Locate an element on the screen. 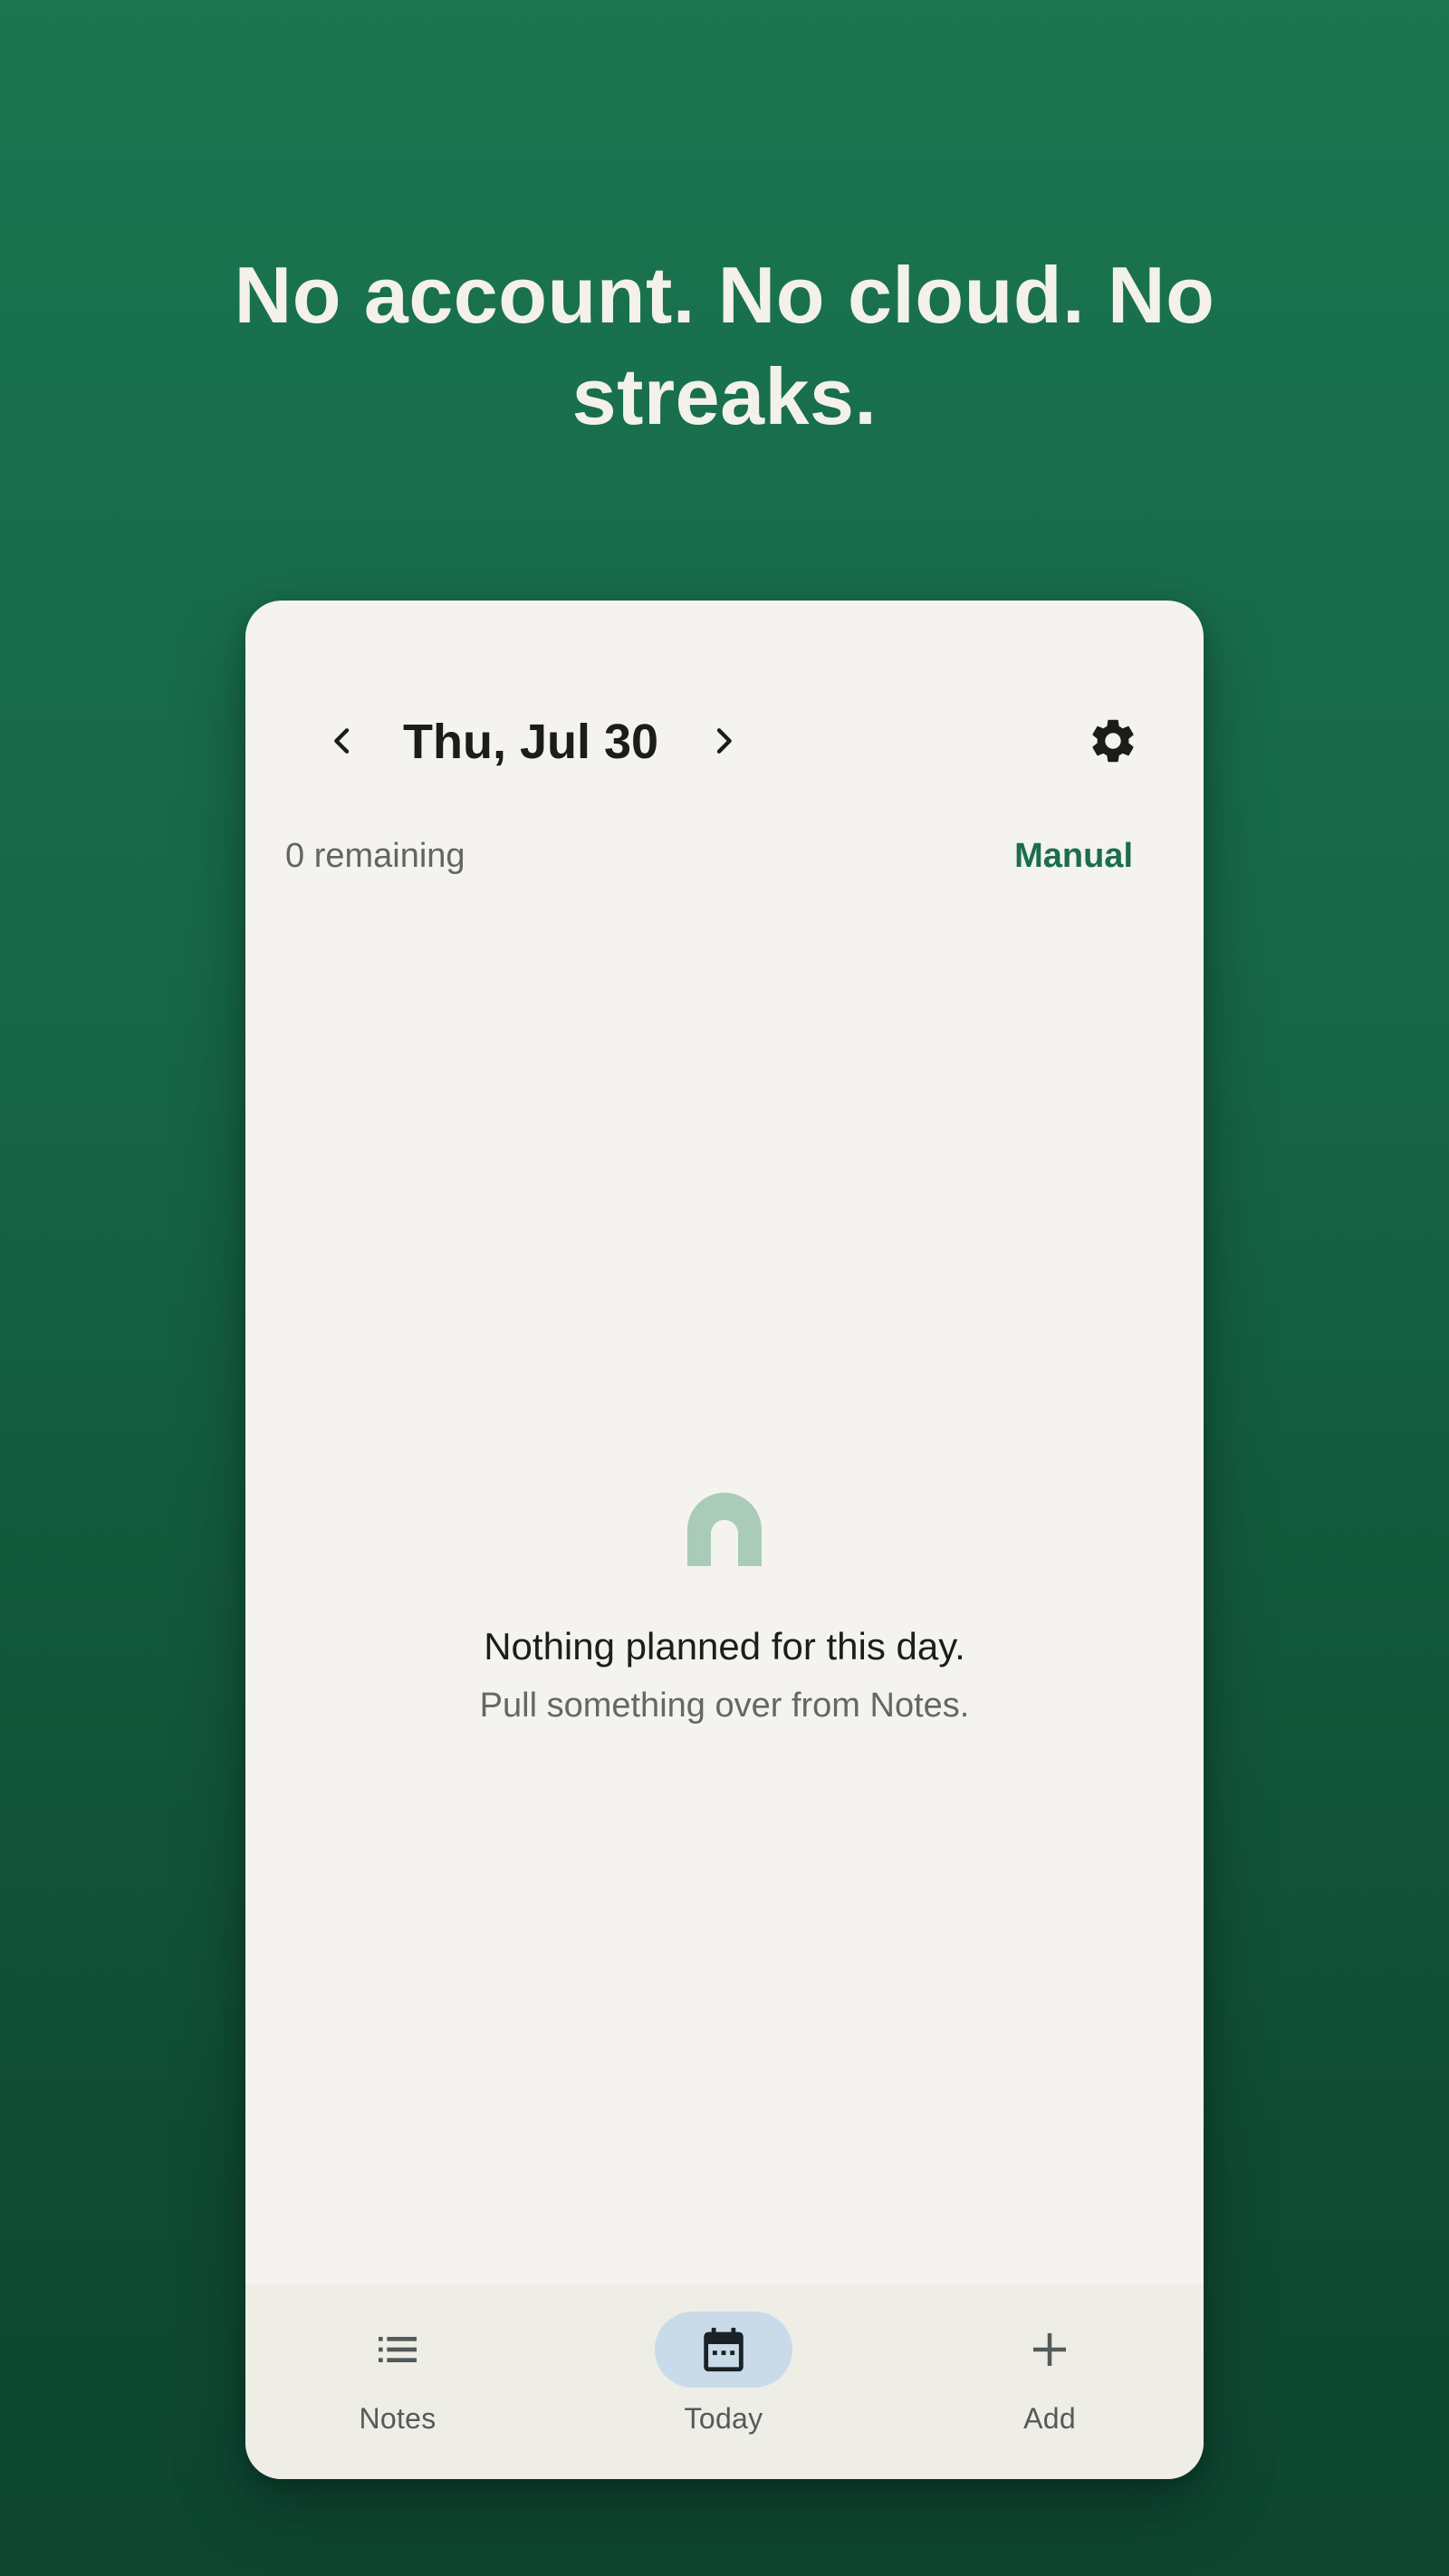 Image resolution: width=1449 pixels, height=2576 pixels. previous-day-button is located at coordinates (342, 741).